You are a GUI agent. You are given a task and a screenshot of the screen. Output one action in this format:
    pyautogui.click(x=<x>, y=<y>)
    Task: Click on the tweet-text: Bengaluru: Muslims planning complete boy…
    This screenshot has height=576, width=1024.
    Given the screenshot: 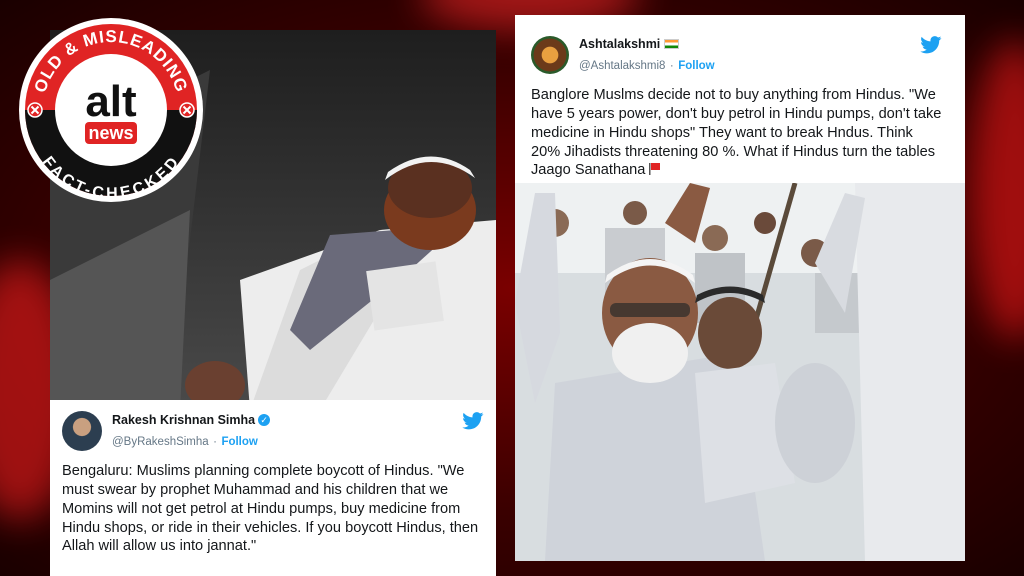 What is the action you would take?
    pyautogui.click(x=270, y=508)
    